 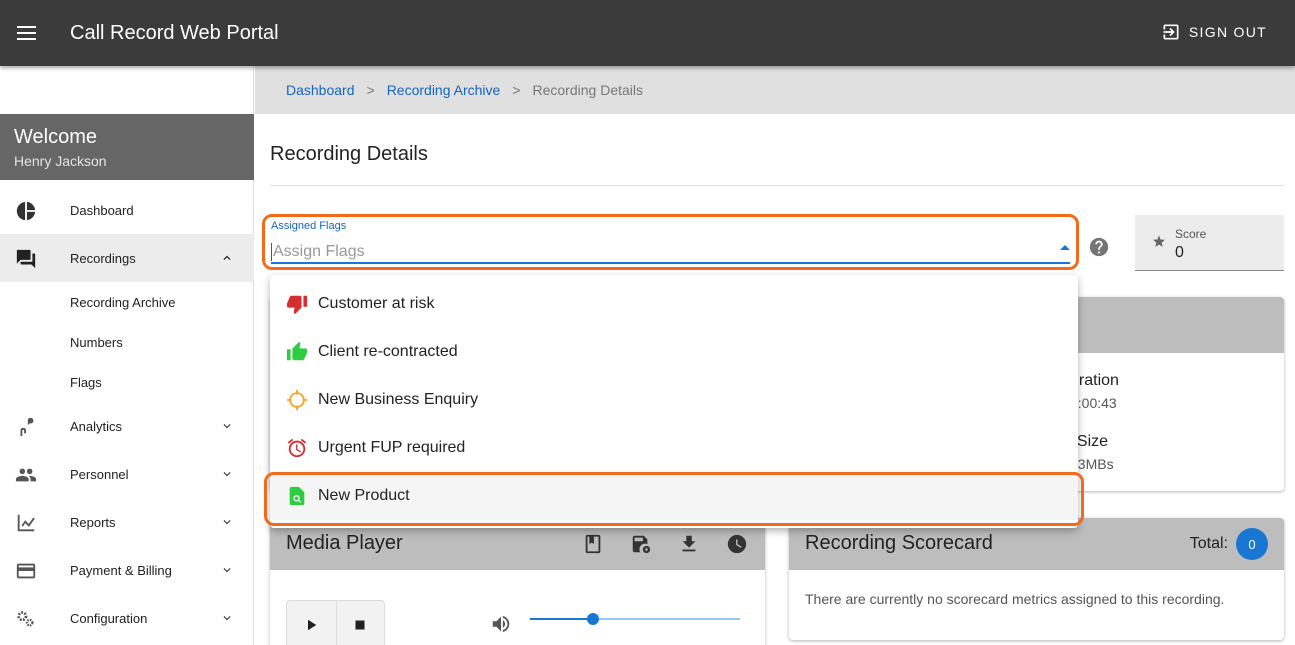 I want to click on media-player-card: Media Player, so click(x=517, y=581).